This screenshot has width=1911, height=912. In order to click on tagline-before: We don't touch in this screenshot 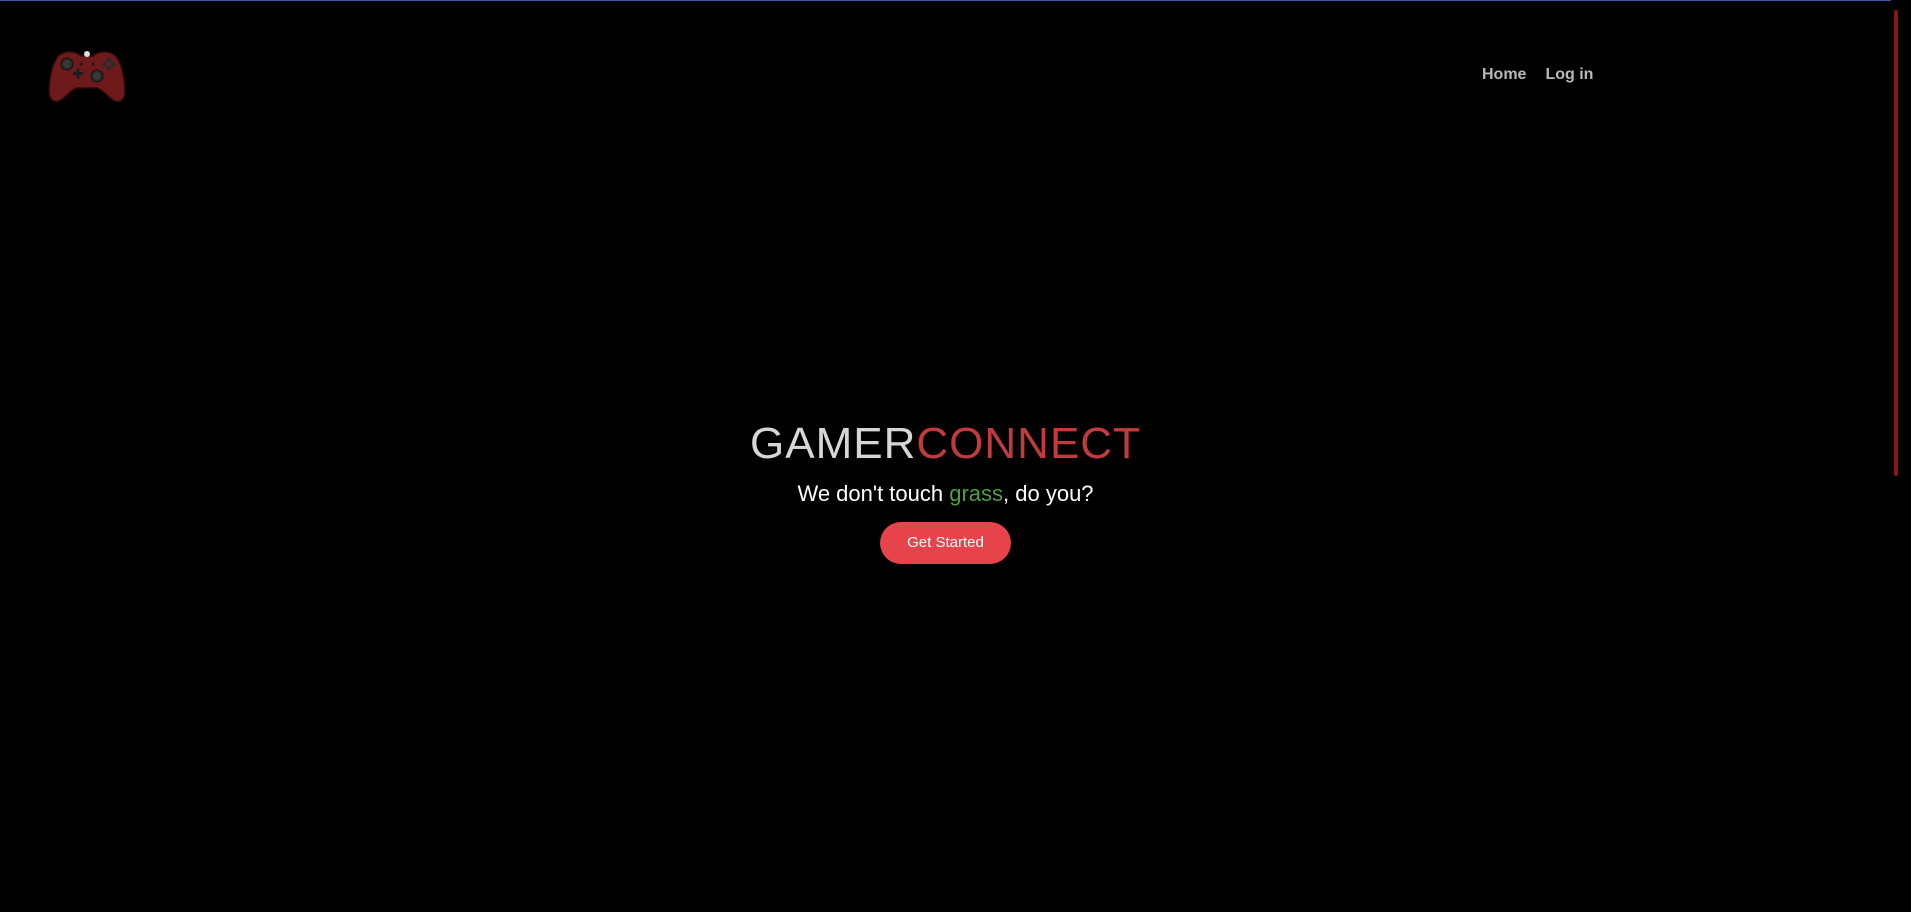, I will do `click(873, 493)`.